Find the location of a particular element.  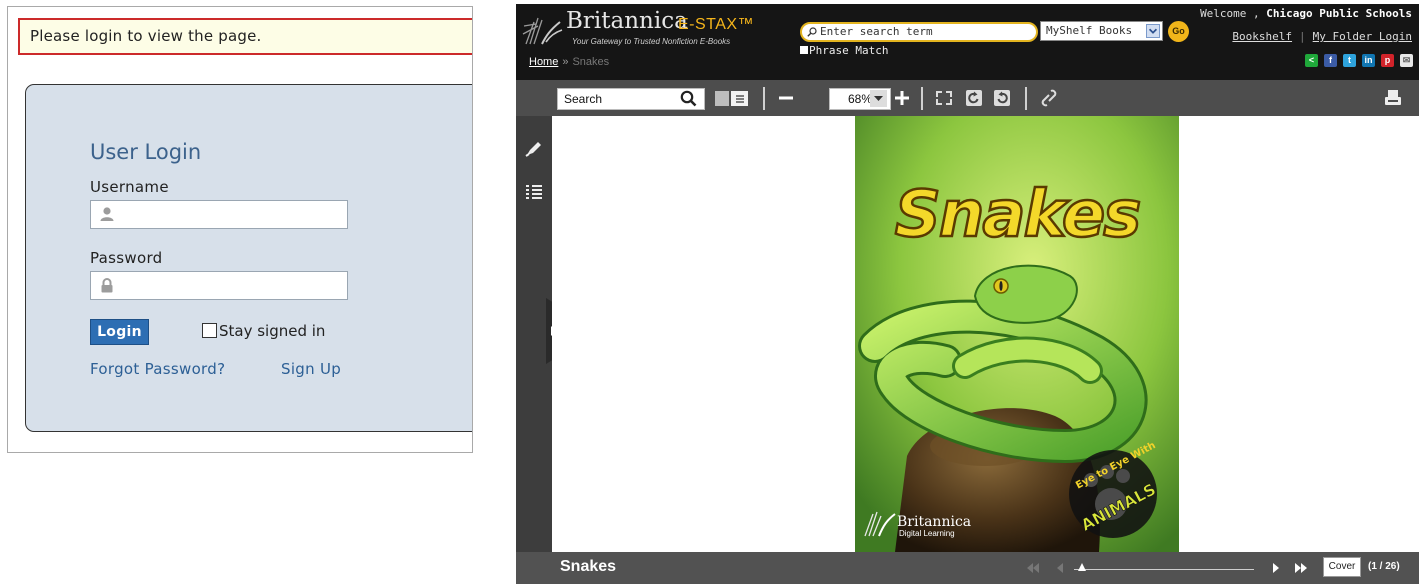

lock-icon is located at coordinates (107, 285).